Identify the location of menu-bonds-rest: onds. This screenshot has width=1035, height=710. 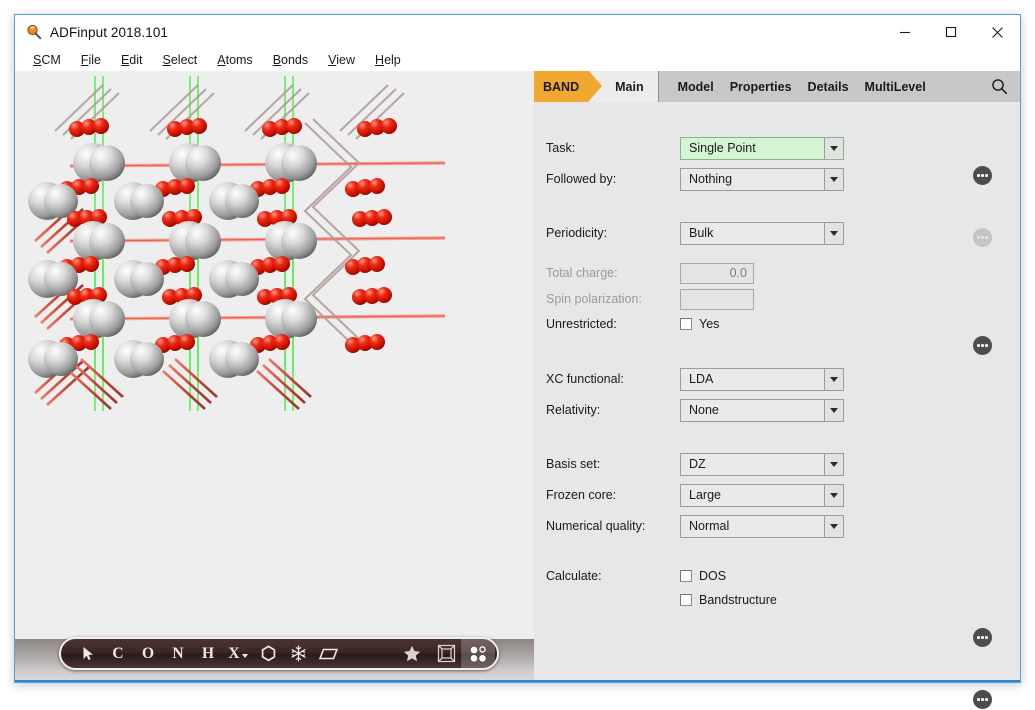
(295, 60).